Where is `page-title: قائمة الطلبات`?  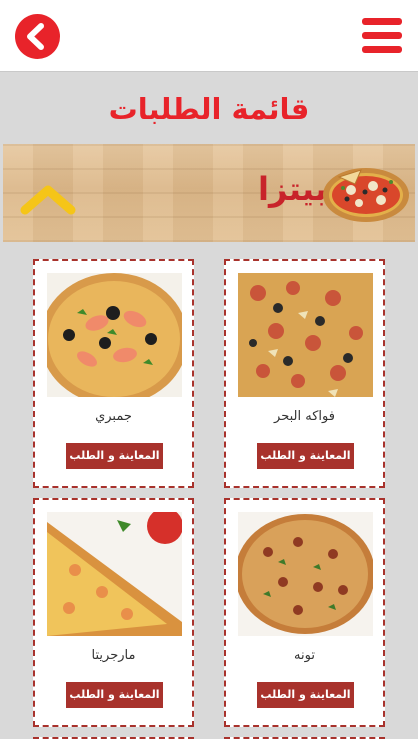
page-title: قائمة الطلبات is located at coordinates (209, 109).